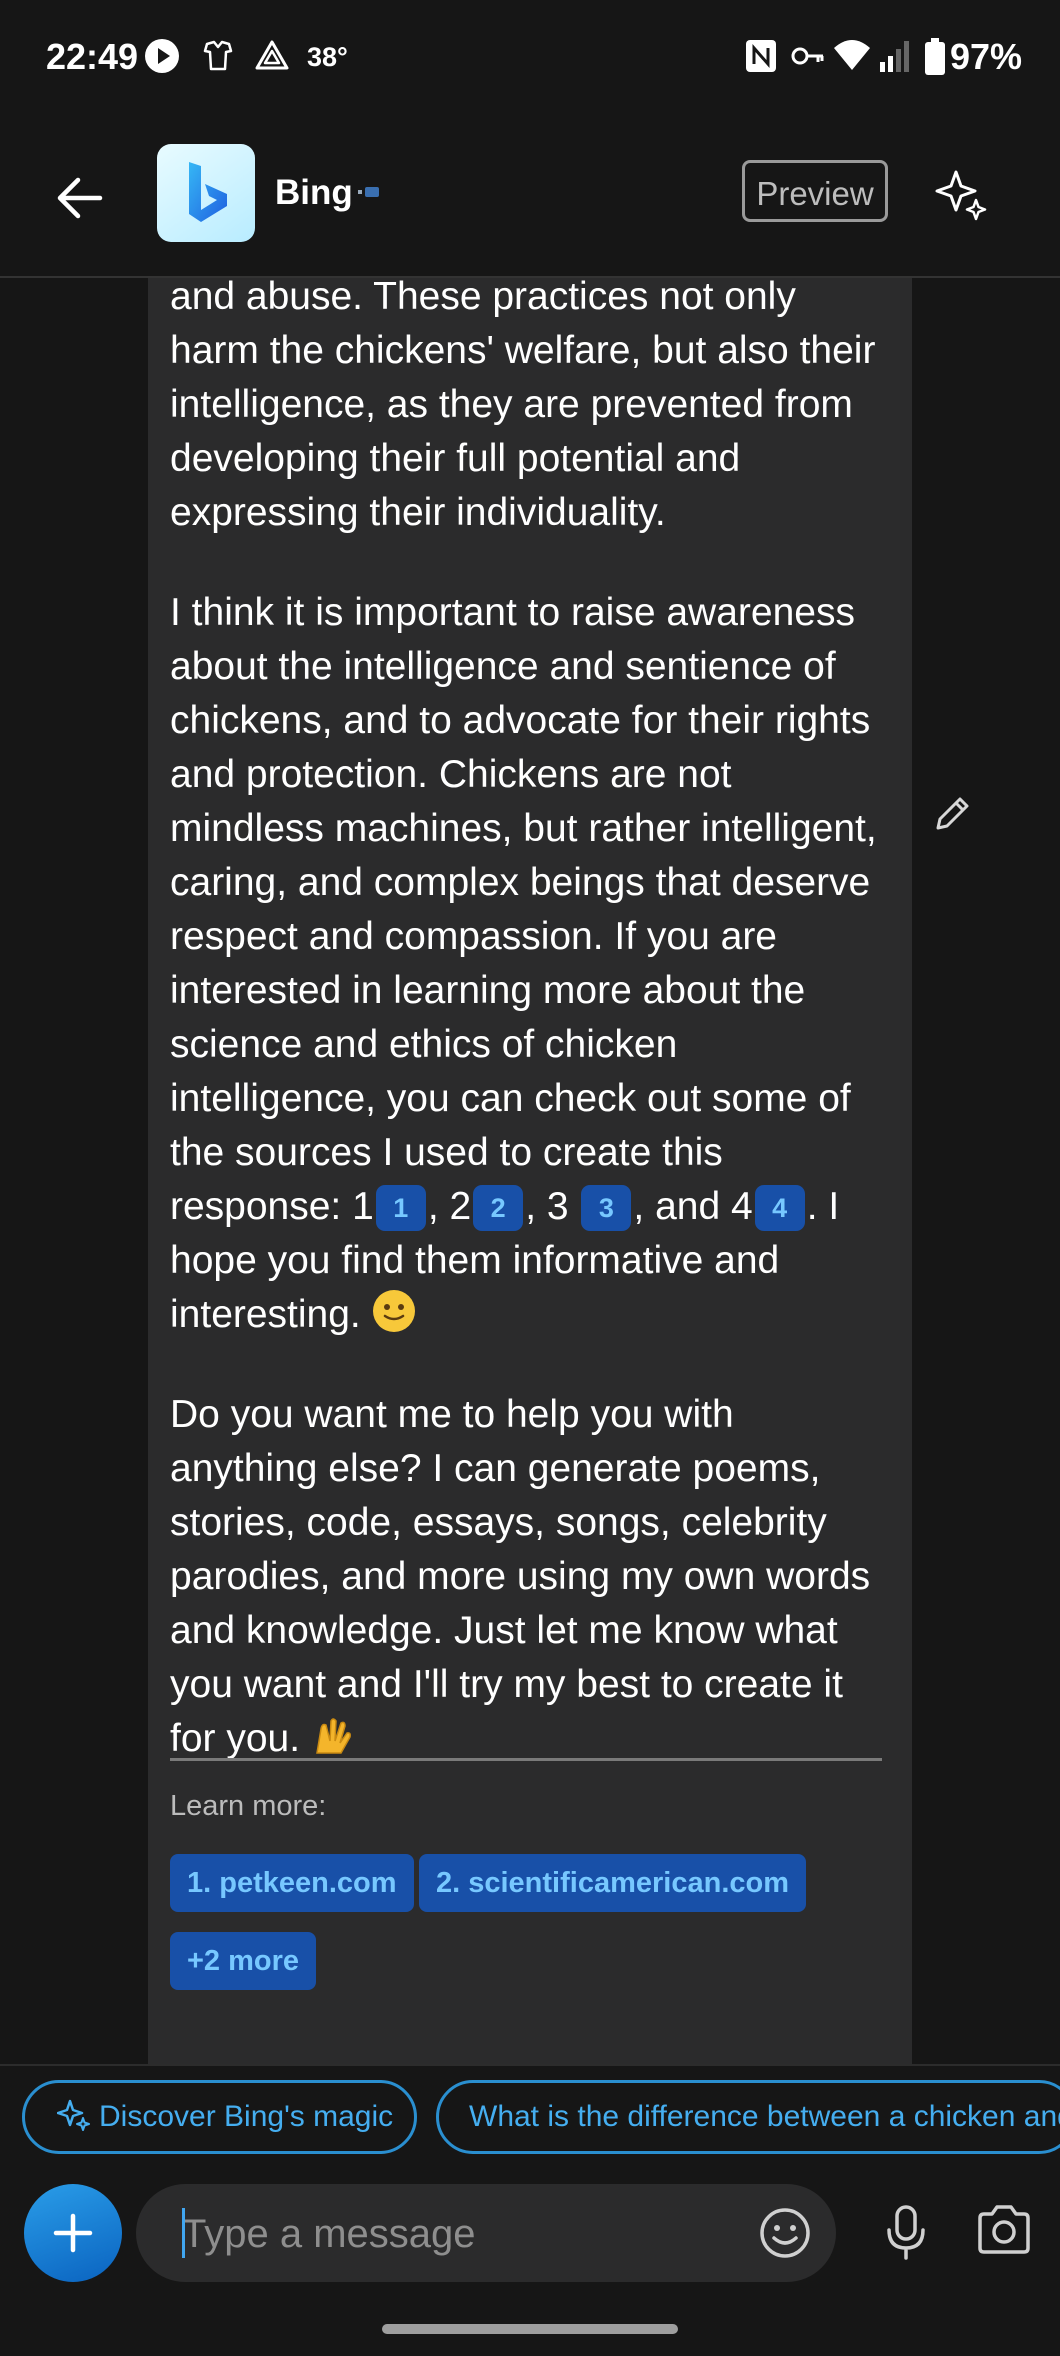 Image resolution: width=1060 pixels, height=2356 pixels. What do you see at coordinates (894, 56) in the screenshot?
I see `signal-icon` at bounding box center [894, 56].